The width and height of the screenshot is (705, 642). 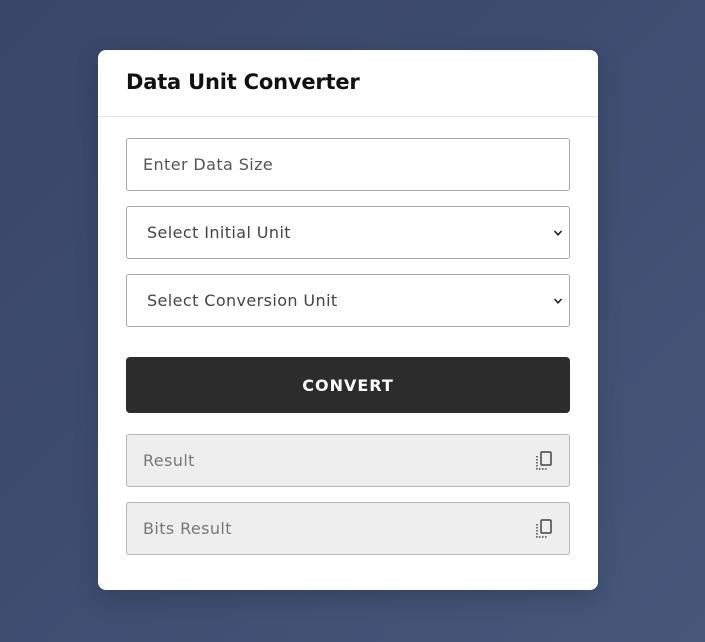 I want to click on conversion-unit-select: Select Conversion Unit, so click(x=348, y=300).